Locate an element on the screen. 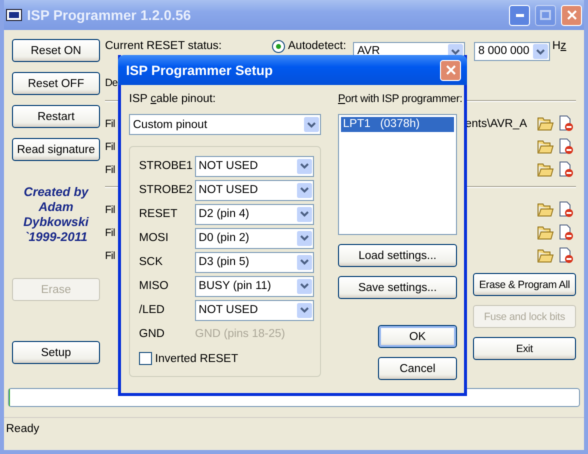 The height and width of the screenshot is (454, 588). frequency-dropdown: 8 000 000 is located at coordinates (512, 51).